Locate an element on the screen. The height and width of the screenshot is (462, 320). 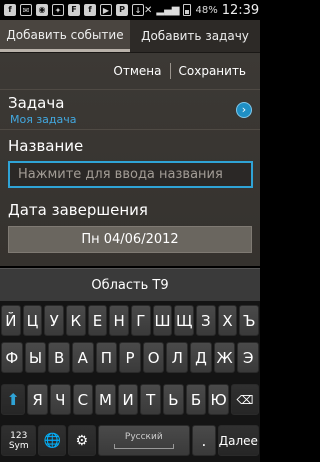
key: П is located at coordinates (106, 357).